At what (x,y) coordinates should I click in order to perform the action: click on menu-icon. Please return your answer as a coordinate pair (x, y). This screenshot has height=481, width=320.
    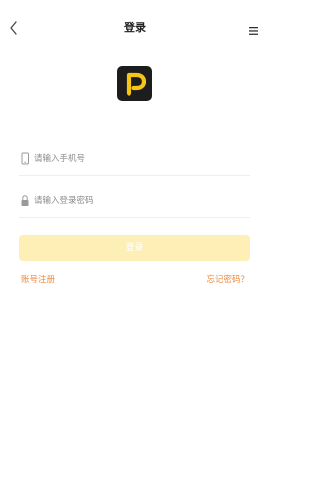
    Looking at the image, I should click on (253, 31).